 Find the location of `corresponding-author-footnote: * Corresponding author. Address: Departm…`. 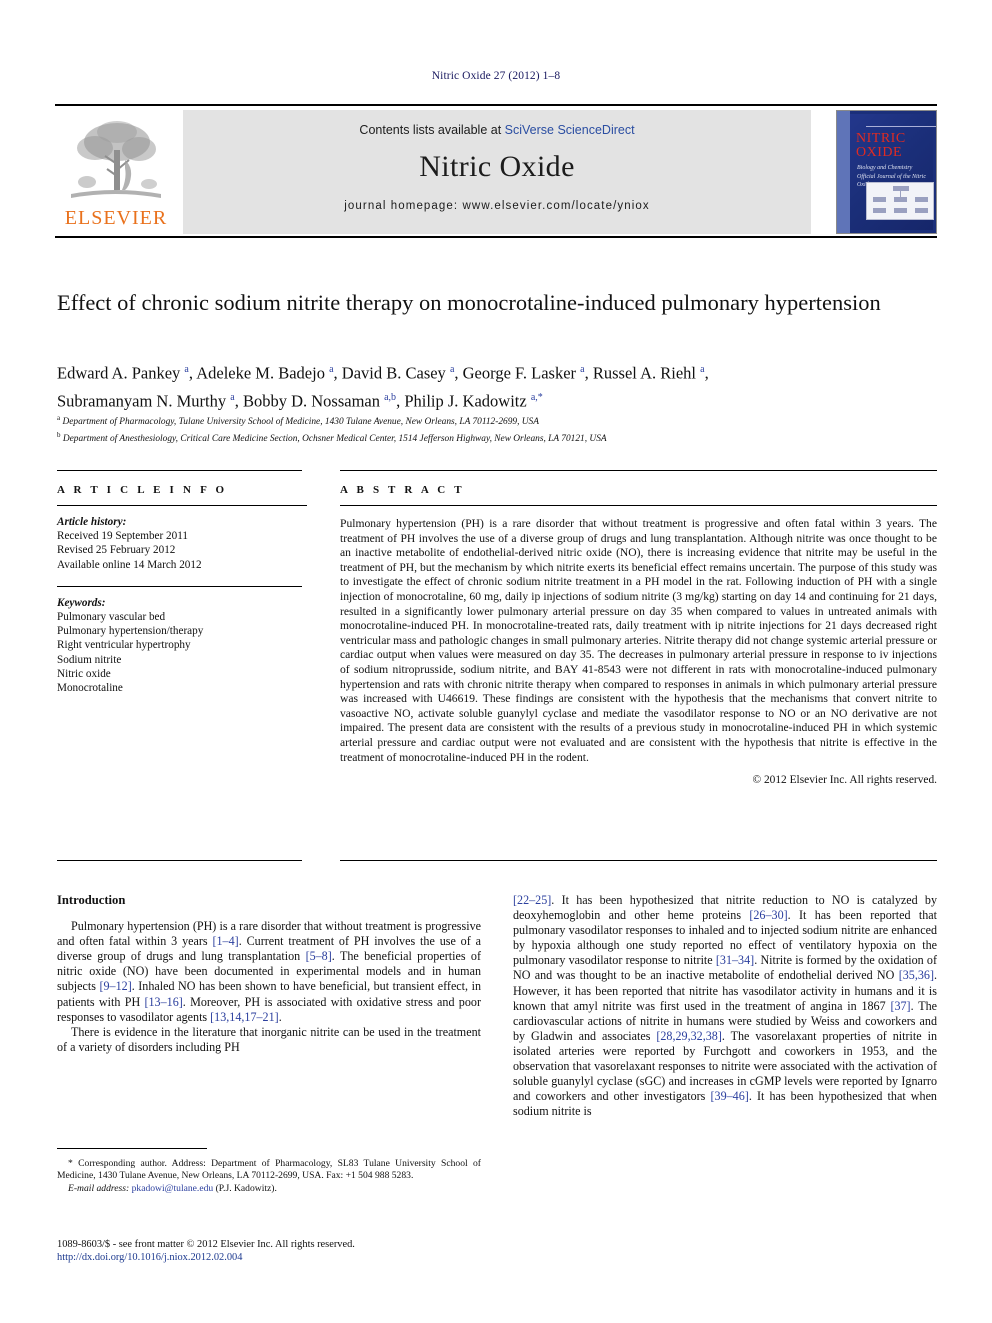

corresponding-author-footnote: * Corresponding author. Address: Departm… is located at coordinates (269, 1176).